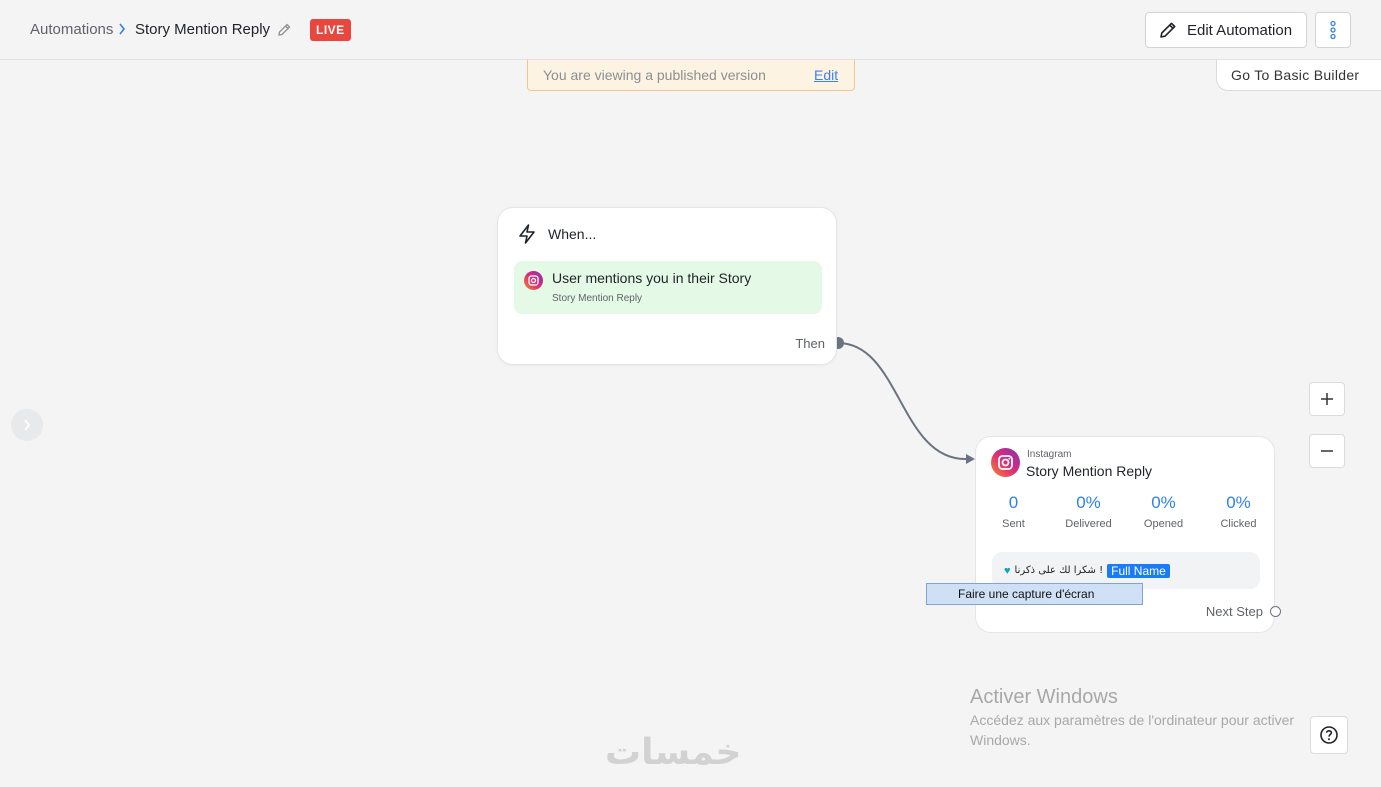  What do you see at coordinates (203, 29) in the screenshot?
I see `automation-title: Story Mention Reply` at bounding box center [203, 29].